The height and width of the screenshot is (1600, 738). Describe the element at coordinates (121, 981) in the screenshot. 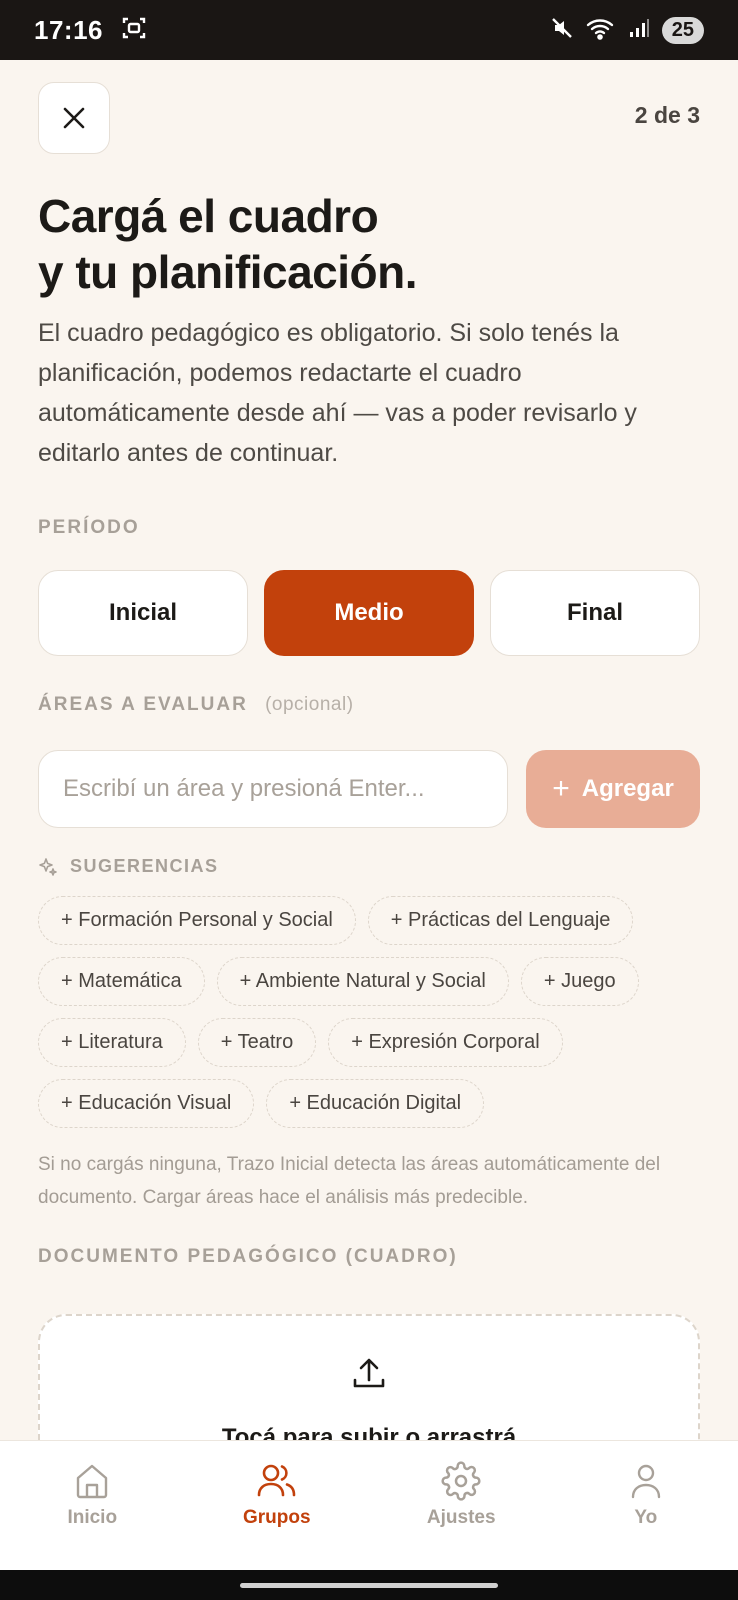

I see `suggestion-chip: + Matemática` at that location.